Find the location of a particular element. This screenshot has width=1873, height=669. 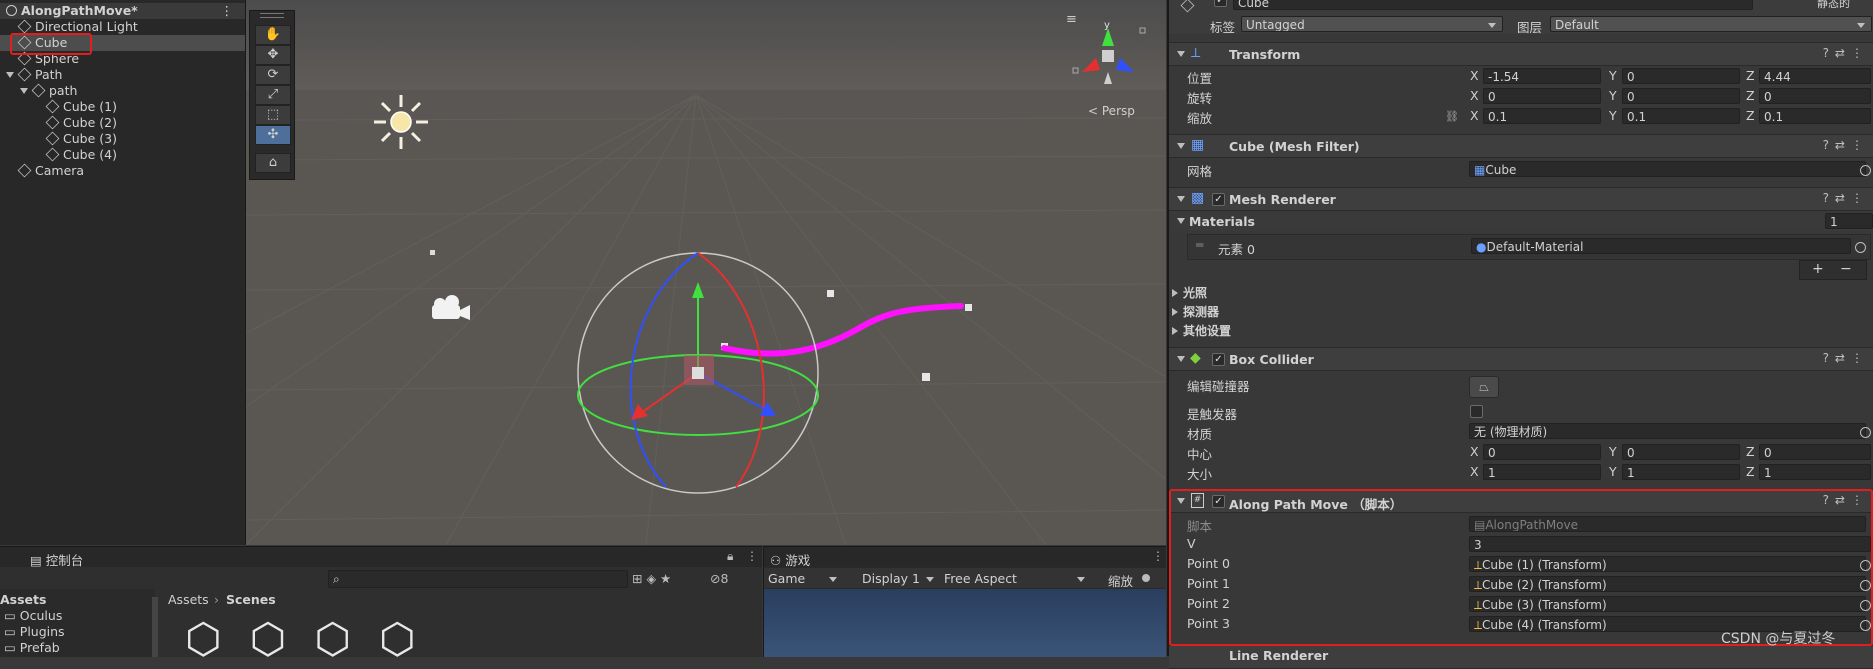

rect-tool-icon: ⬚ is located at coordinates (273, 115).